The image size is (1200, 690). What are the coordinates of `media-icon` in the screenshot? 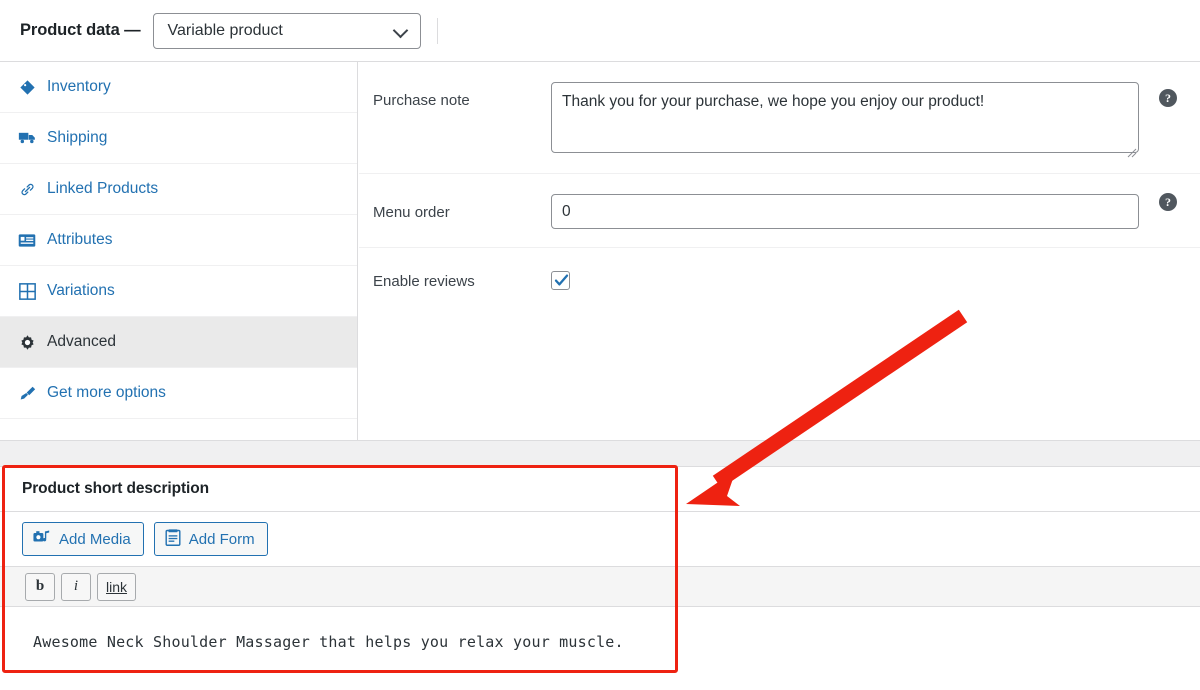 It's located at (42, 539).